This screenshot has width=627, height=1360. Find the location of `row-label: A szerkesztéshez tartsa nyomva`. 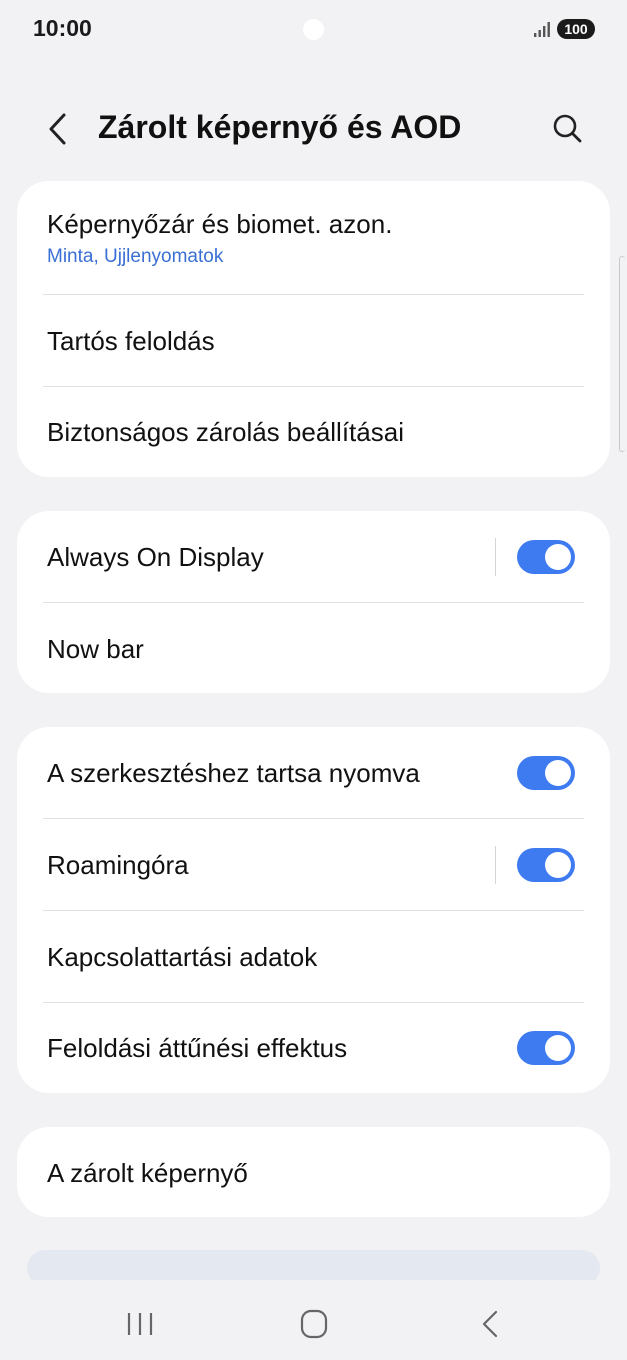

row-label: A szerkesztéshez tartsa nyomva is located at coordinates (233, 773).